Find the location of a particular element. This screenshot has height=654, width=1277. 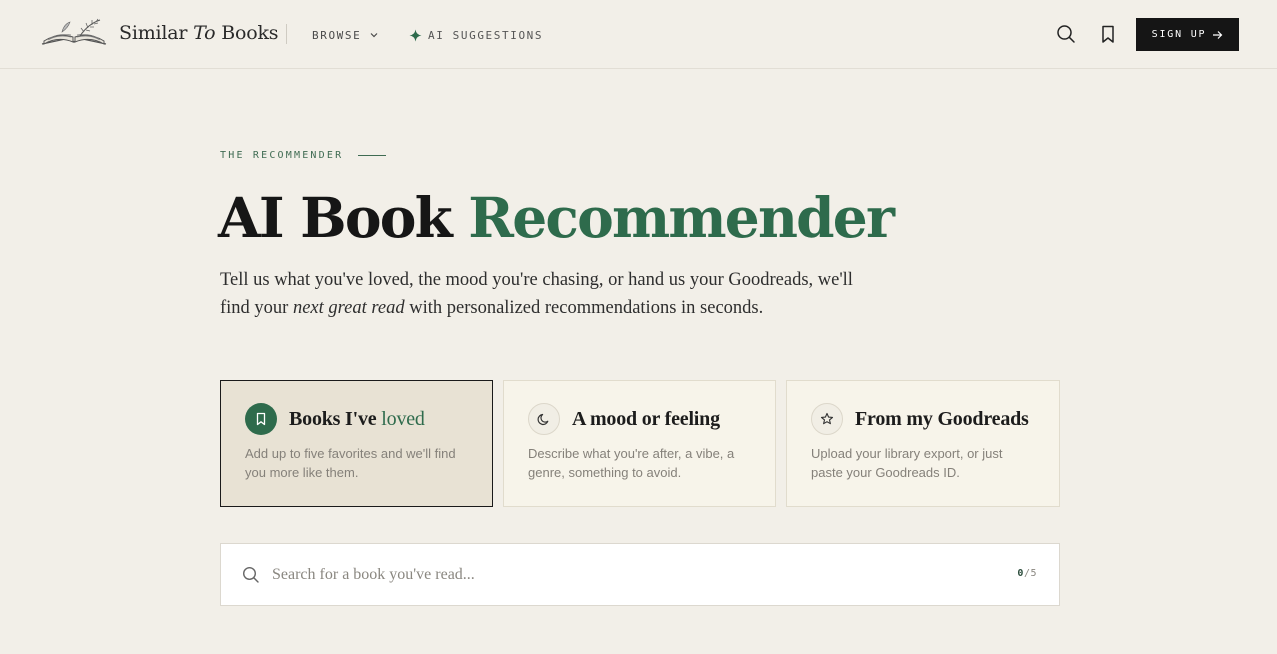

star-icon is located at coordinates (827, 418).